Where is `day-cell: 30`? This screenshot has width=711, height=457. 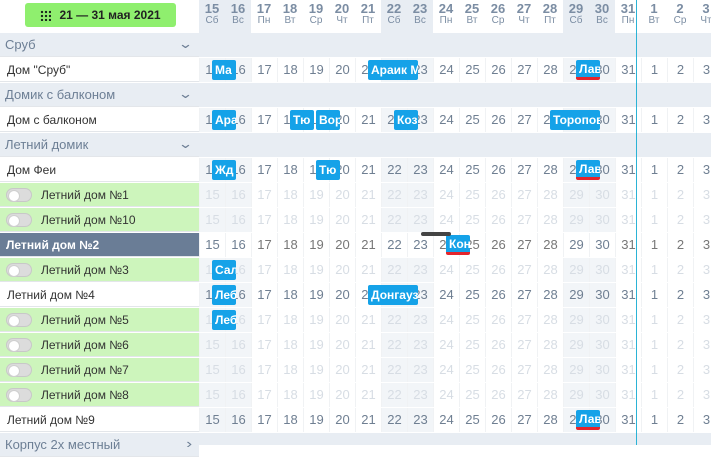
day-cell: 30 is located at coordinates (602, 320).